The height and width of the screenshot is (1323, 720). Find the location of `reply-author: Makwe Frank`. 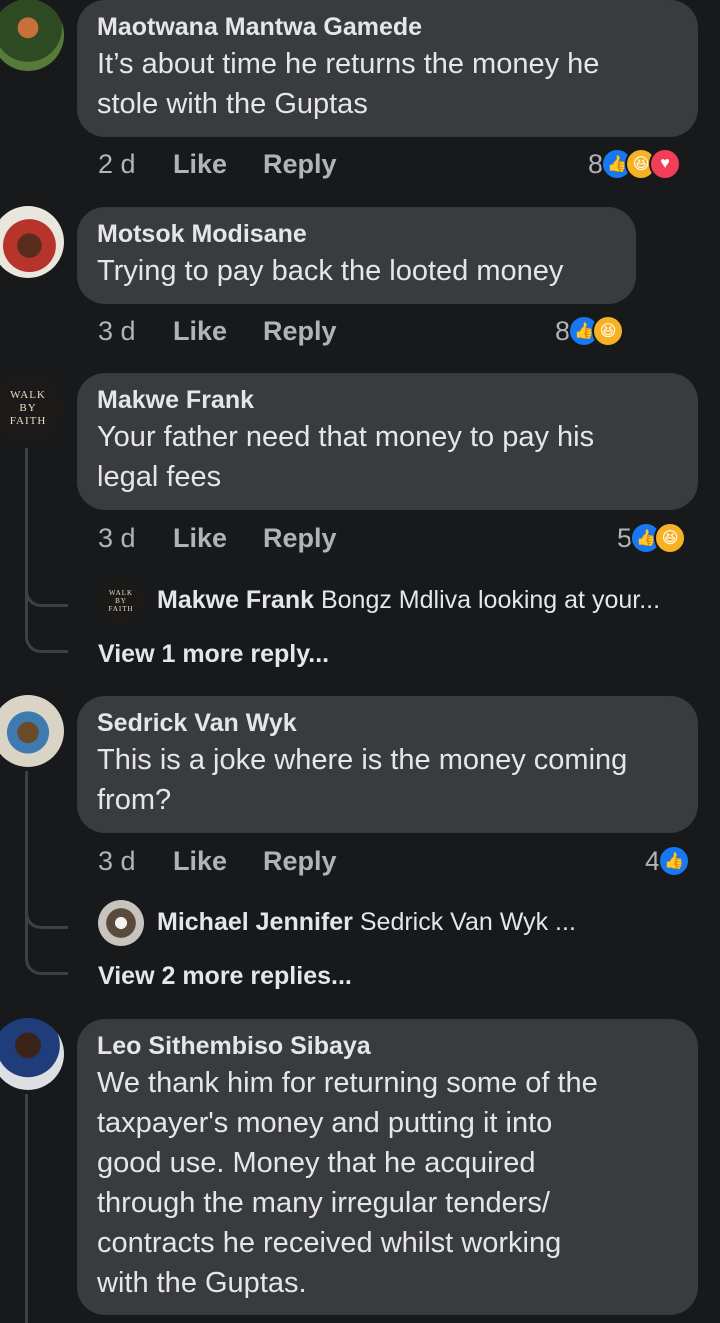

reply-author: Makwe Frank is located at coordinates (235, 600).